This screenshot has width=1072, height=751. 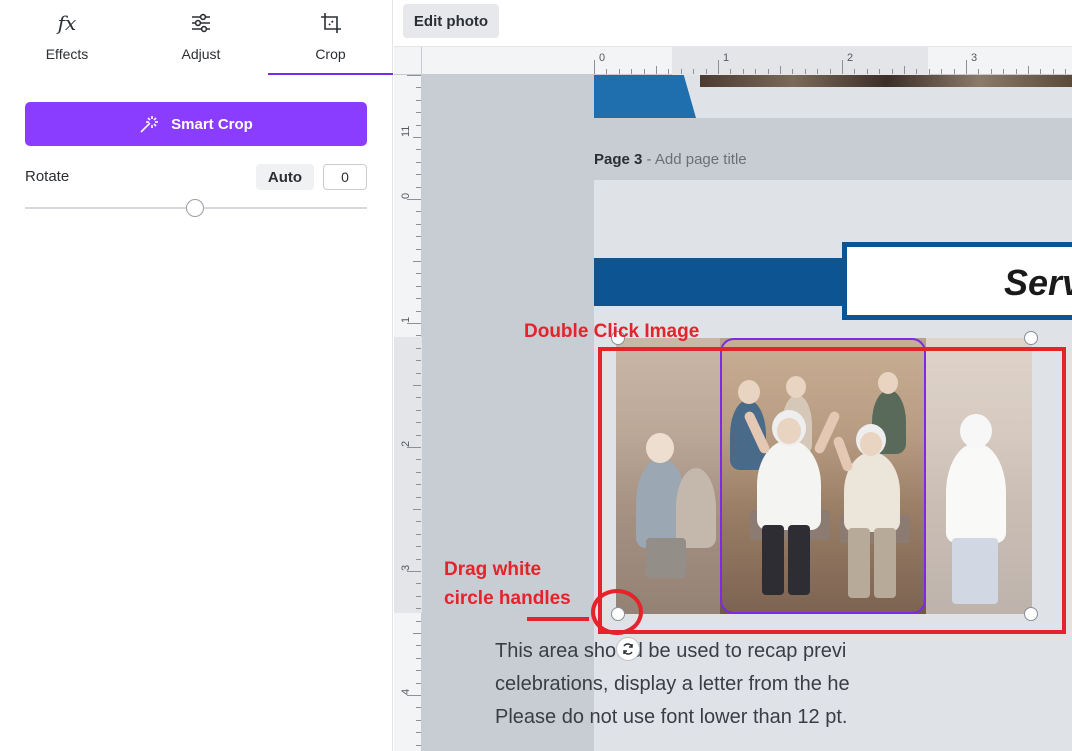 I want to click on ruler-number: 1, so click(x=726, y=58).